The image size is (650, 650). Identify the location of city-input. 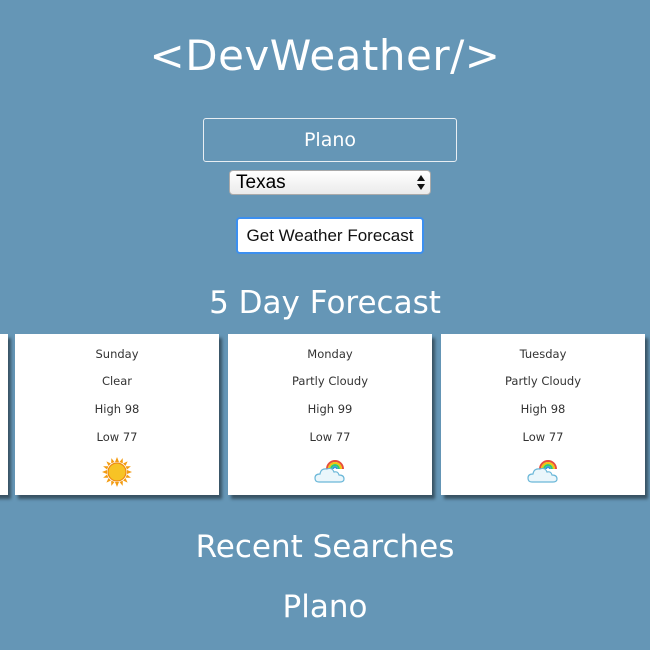
(330, 140).